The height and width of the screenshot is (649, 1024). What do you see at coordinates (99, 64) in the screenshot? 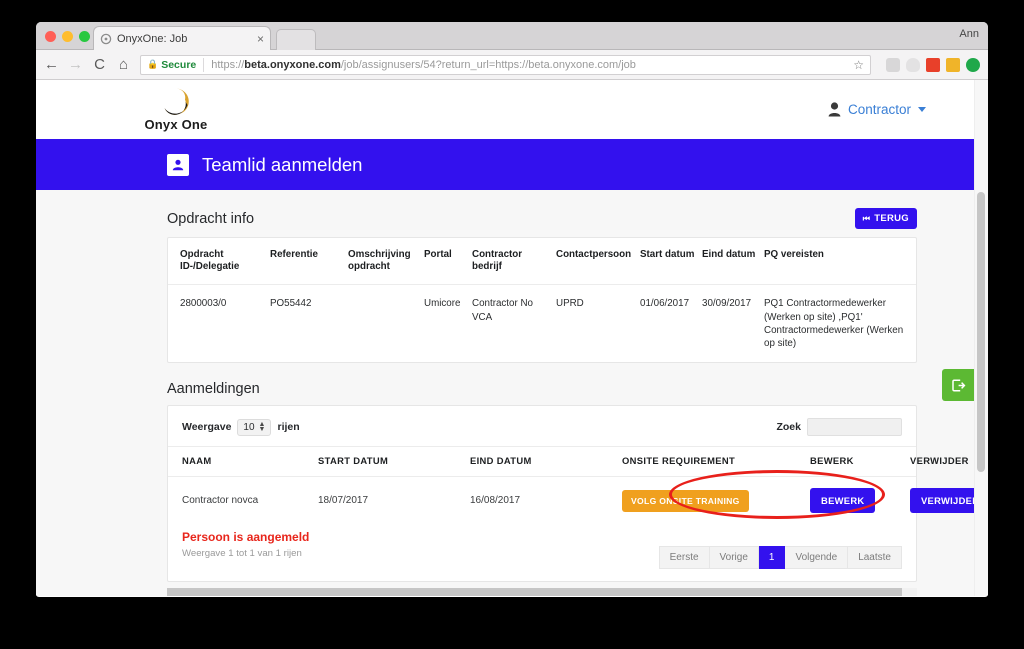
I see `reload-button: C` at bounding box center [99, 64].